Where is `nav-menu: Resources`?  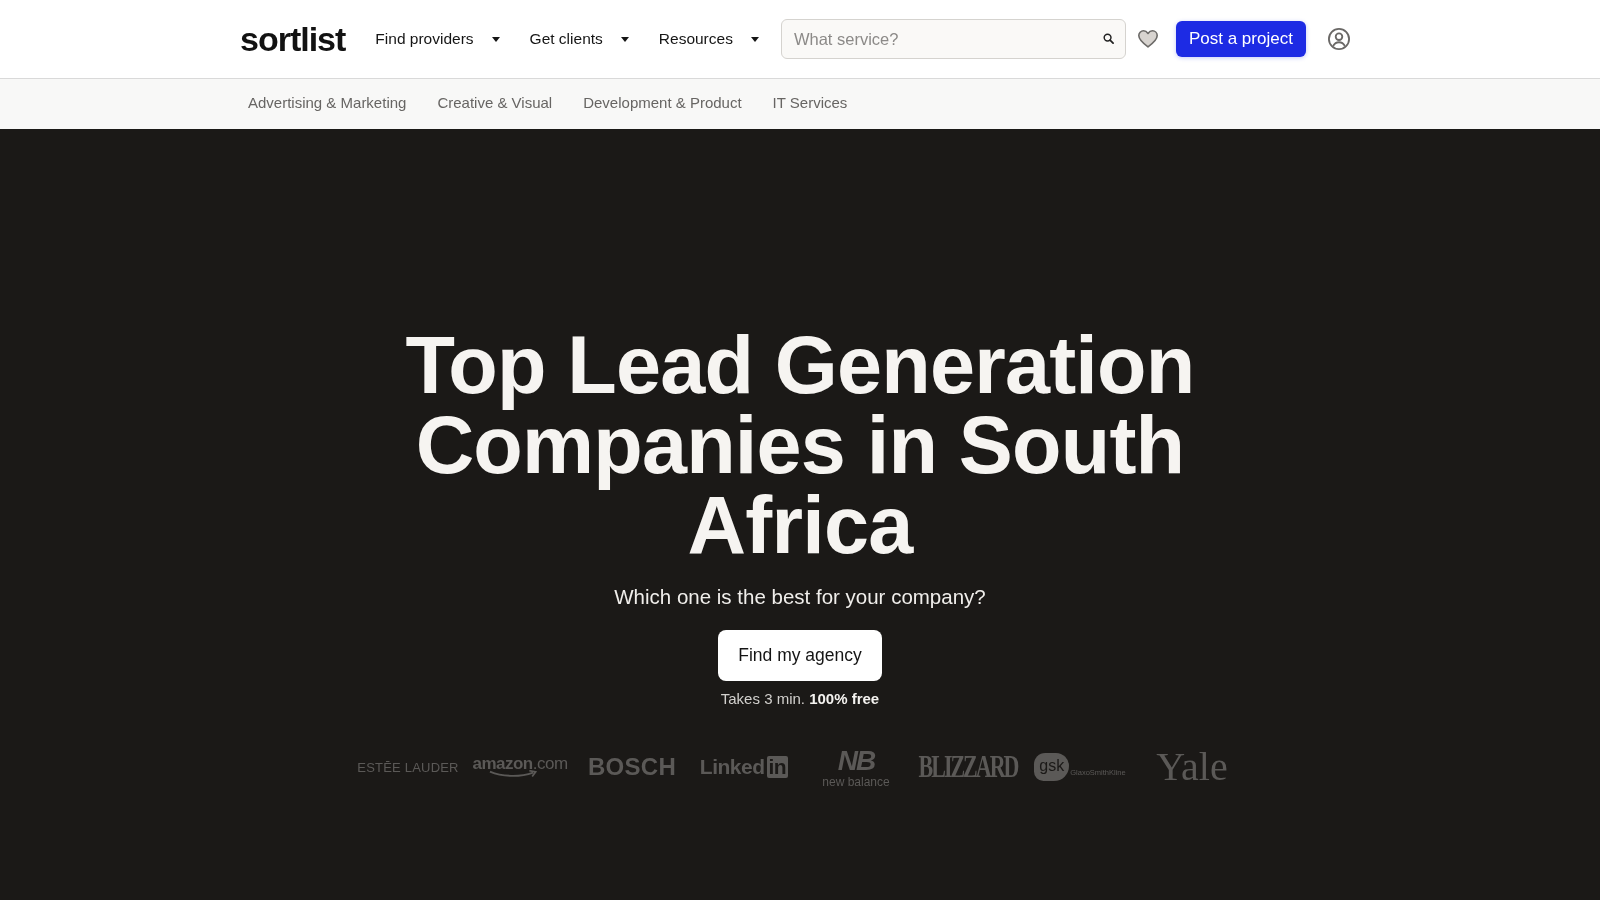 nav-menu: Resources is located at coordinates (708, 39).